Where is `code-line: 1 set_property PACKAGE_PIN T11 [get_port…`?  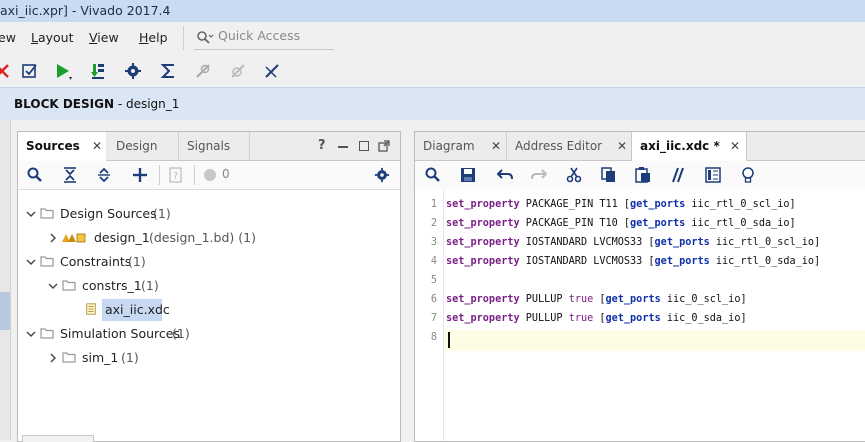
code-line: 1 set_property PACKAGE_PIN T11 [get_port… is located at coordinates (613, 204).